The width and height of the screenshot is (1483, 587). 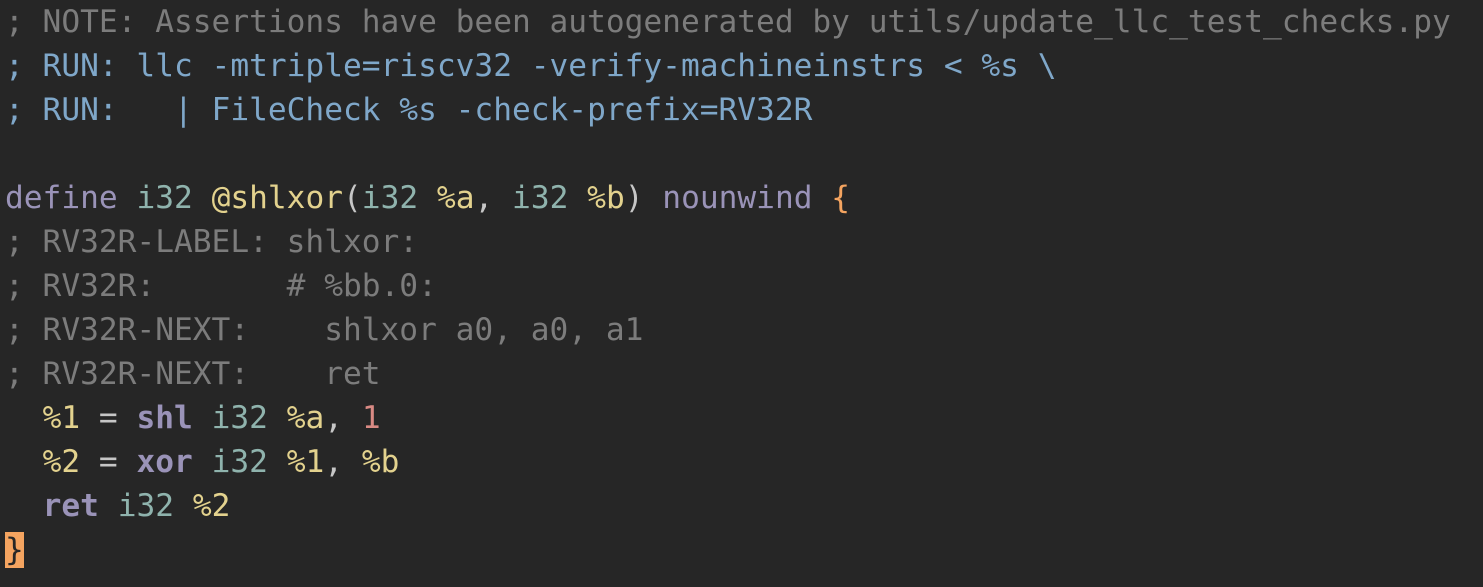 I want to click on code-line: %2 = xor i32 %1, %b, so click(x=744, y=462).